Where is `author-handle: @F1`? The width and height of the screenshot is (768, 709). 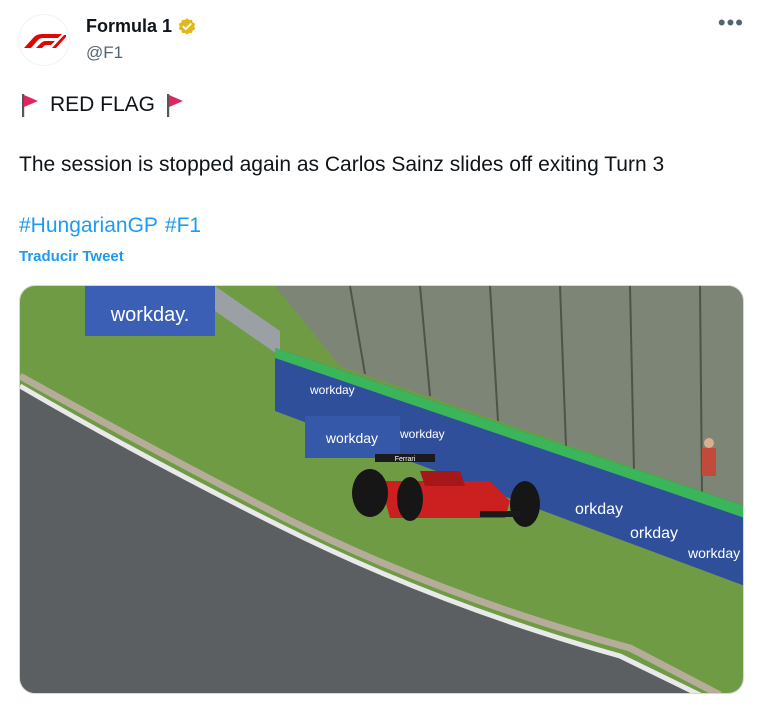
author-handle: @F1 is located at coordinates (104, 53).